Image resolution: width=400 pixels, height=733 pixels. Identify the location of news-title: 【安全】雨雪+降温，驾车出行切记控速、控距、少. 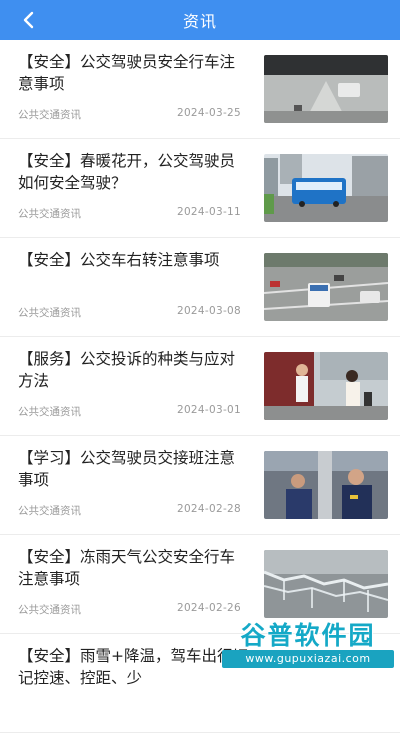
(133, 667).